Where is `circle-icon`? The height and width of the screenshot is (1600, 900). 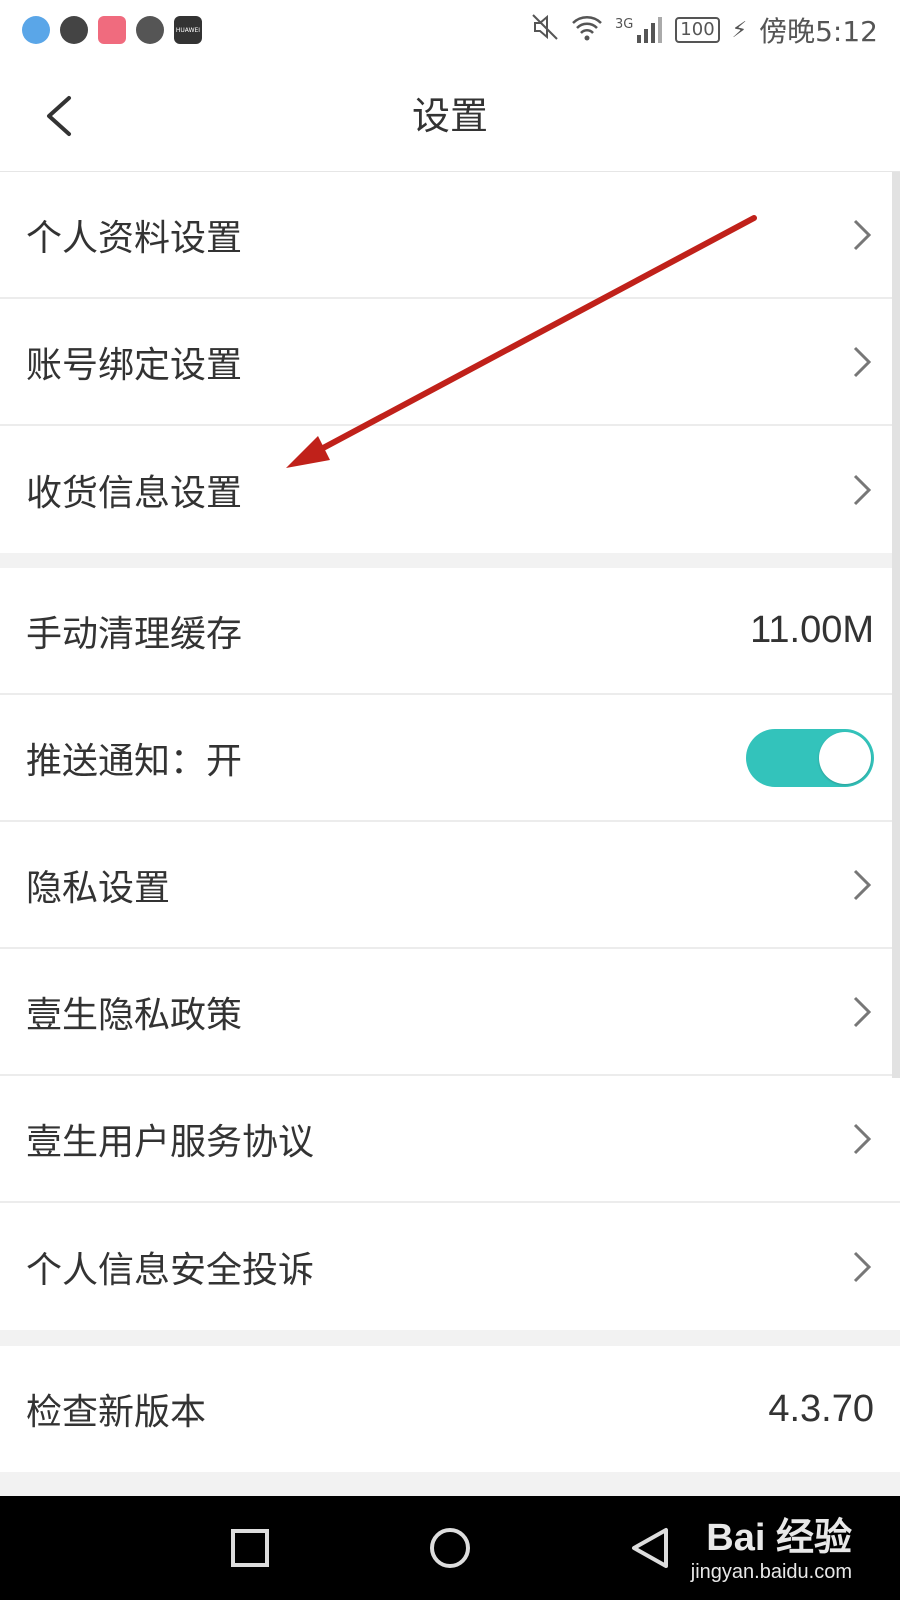
circle-icon is located at coordinates (450, 1548).